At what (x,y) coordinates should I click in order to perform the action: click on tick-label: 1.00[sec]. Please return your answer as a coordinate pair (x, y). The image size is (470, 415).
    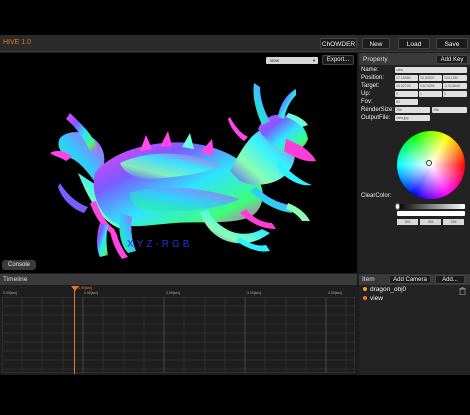
    Looking at the image, I should click on (91, 293).